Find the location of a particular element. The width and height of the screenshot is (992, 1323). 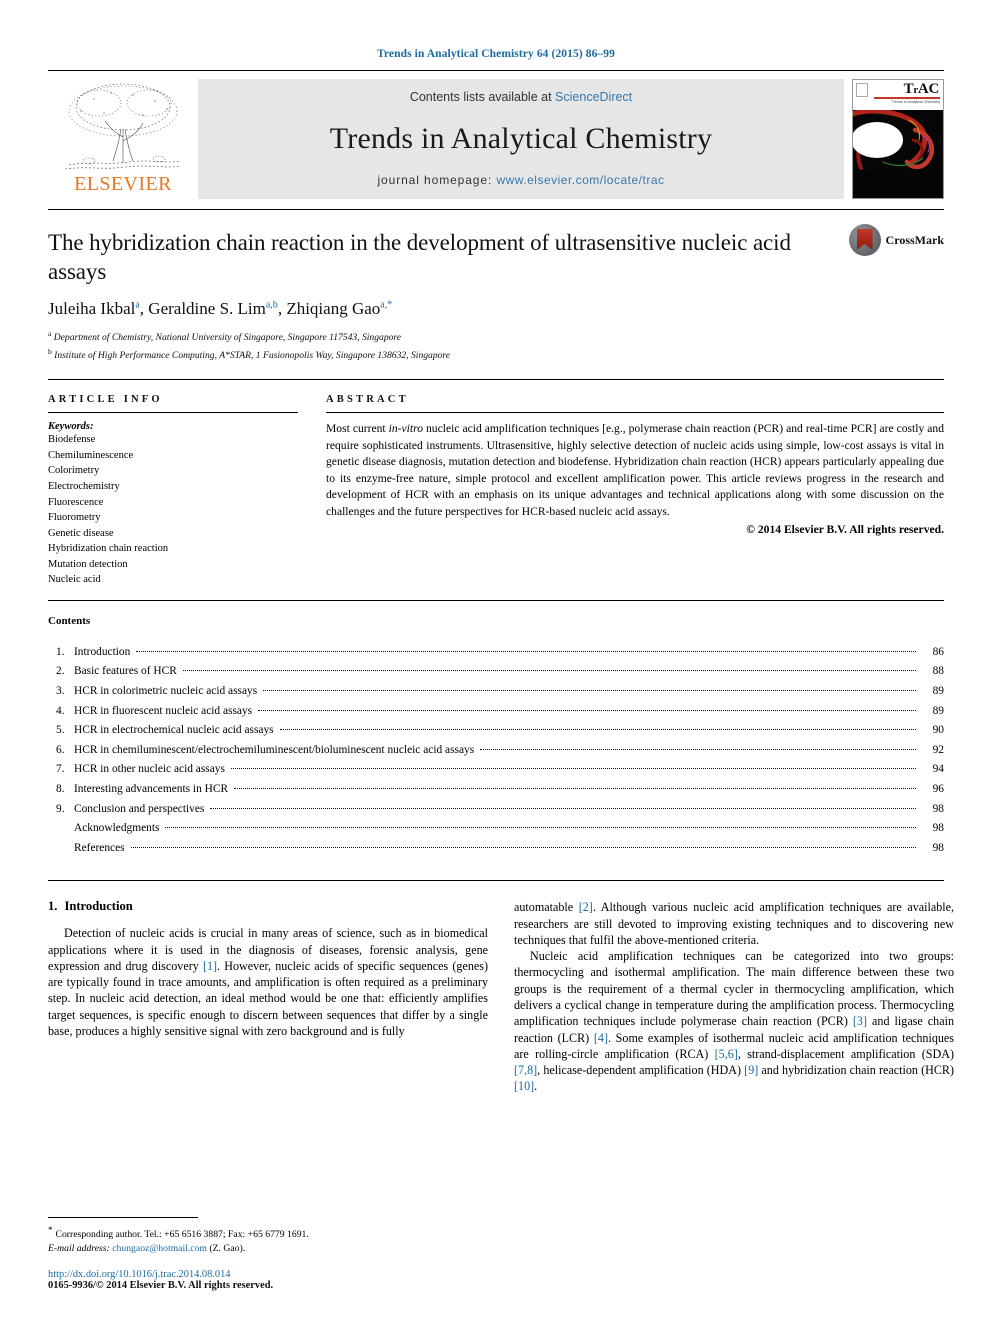

journal-title: Trends in Analytical Chemistry is located at coordinates (521, 138).